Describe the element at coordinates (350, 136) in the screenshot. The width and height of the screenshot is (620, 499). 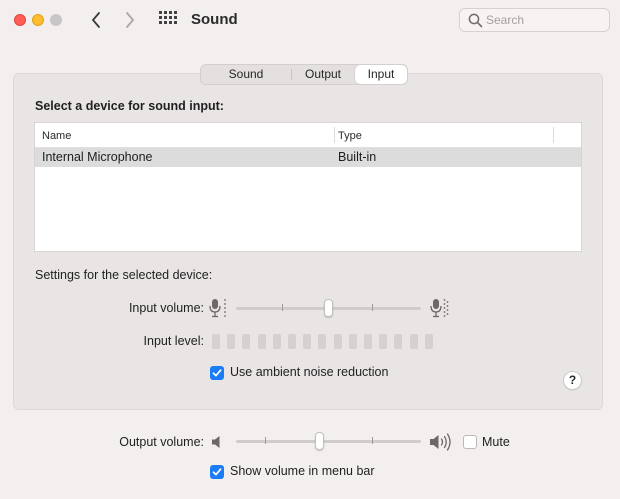
I see `column-header-type: Type` at that location.